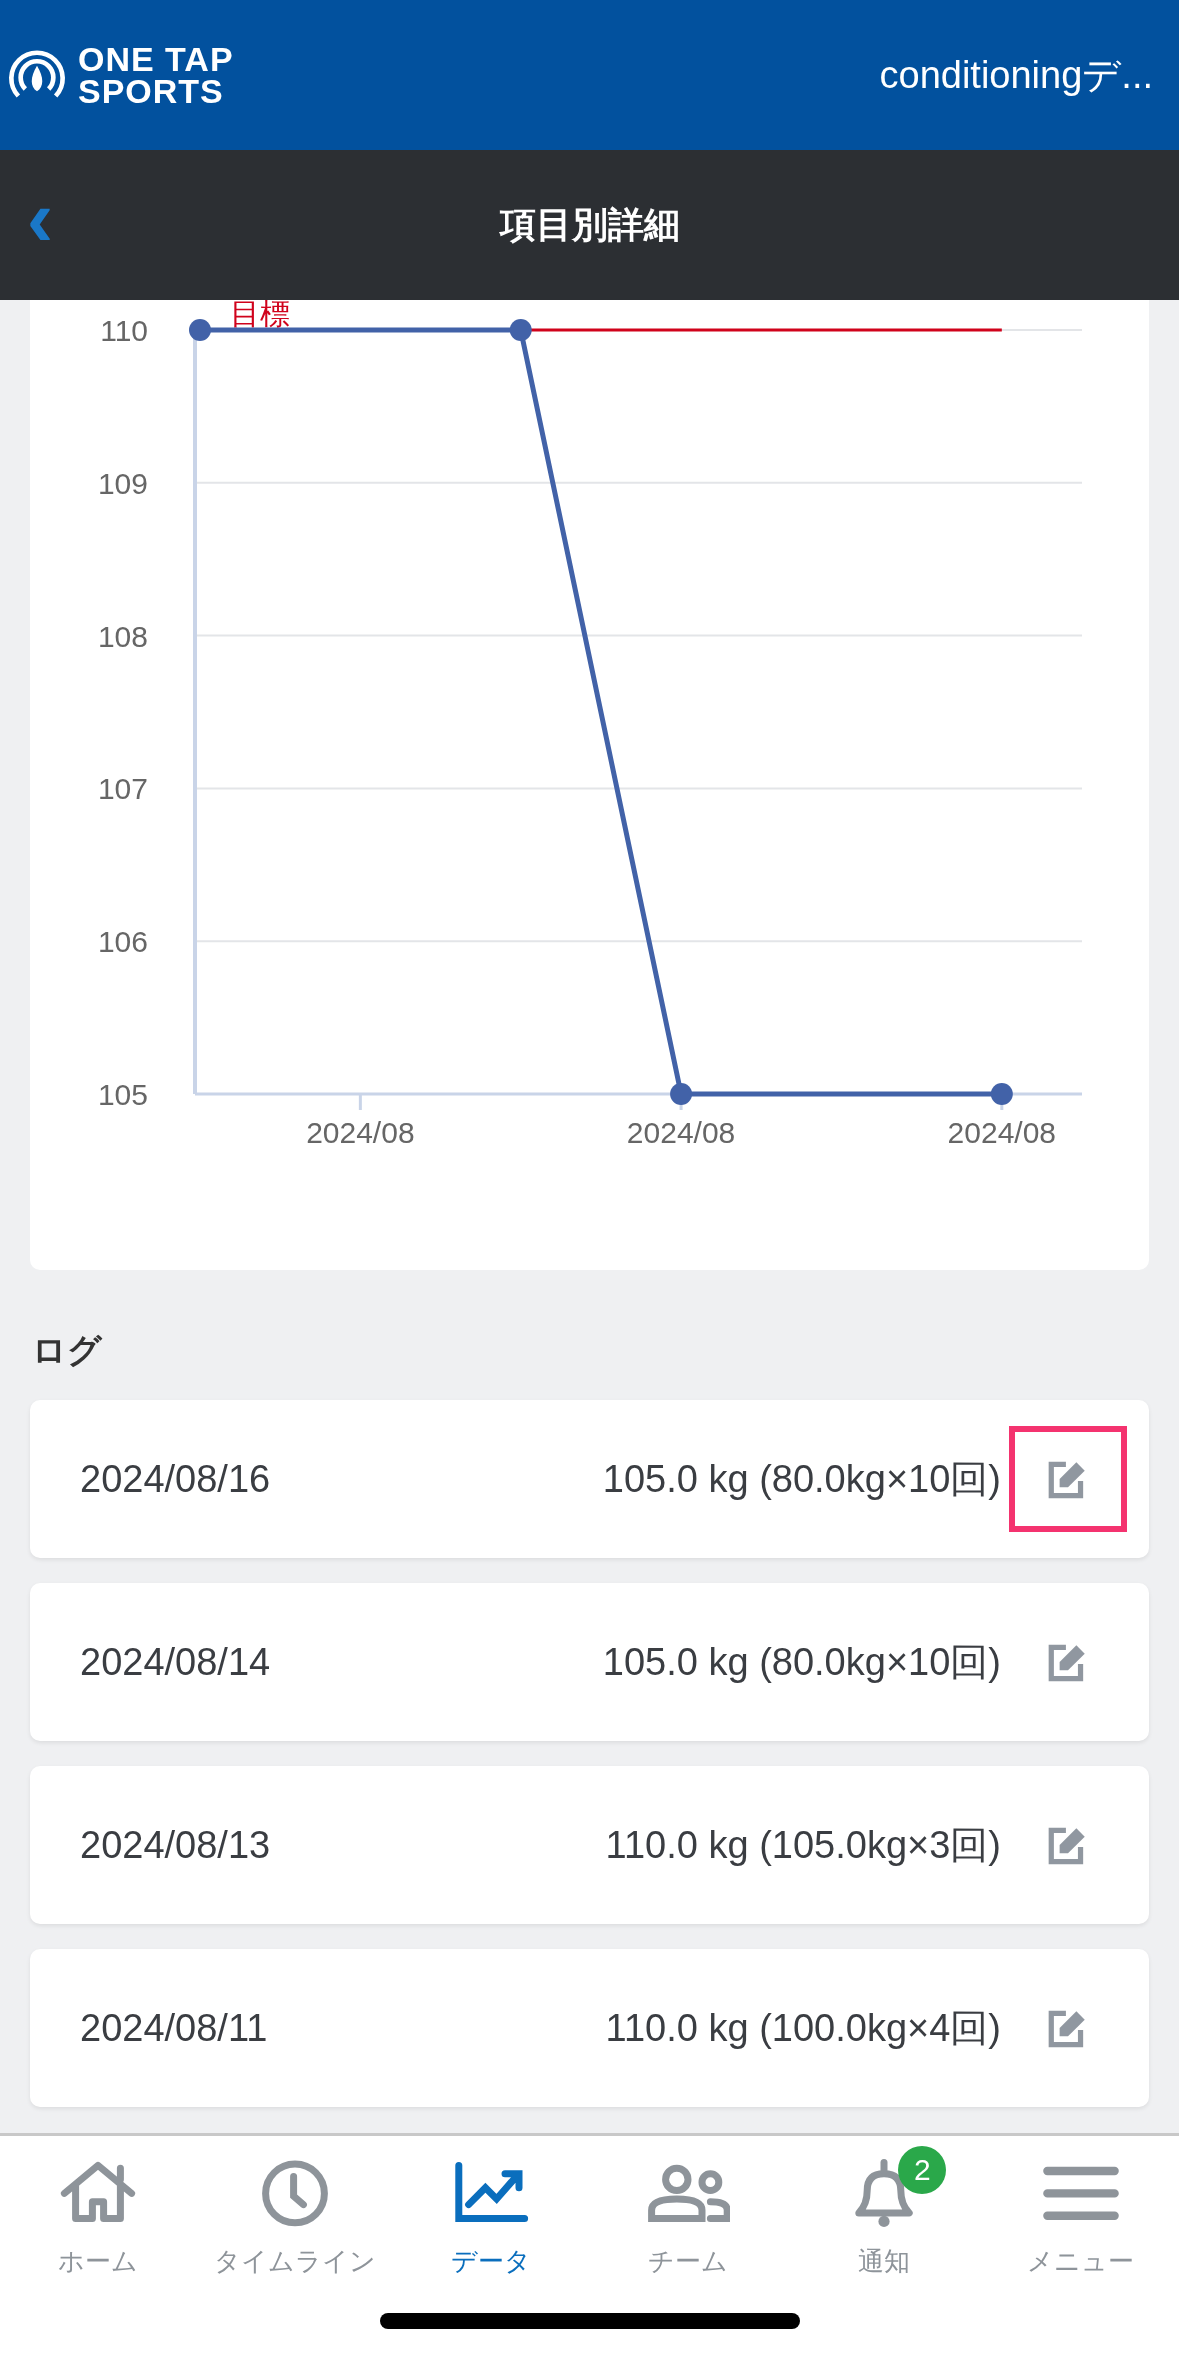  Describe the element at coordinates (922, 2170) in the screenshot. I see `notification-badge: 2` at that location.